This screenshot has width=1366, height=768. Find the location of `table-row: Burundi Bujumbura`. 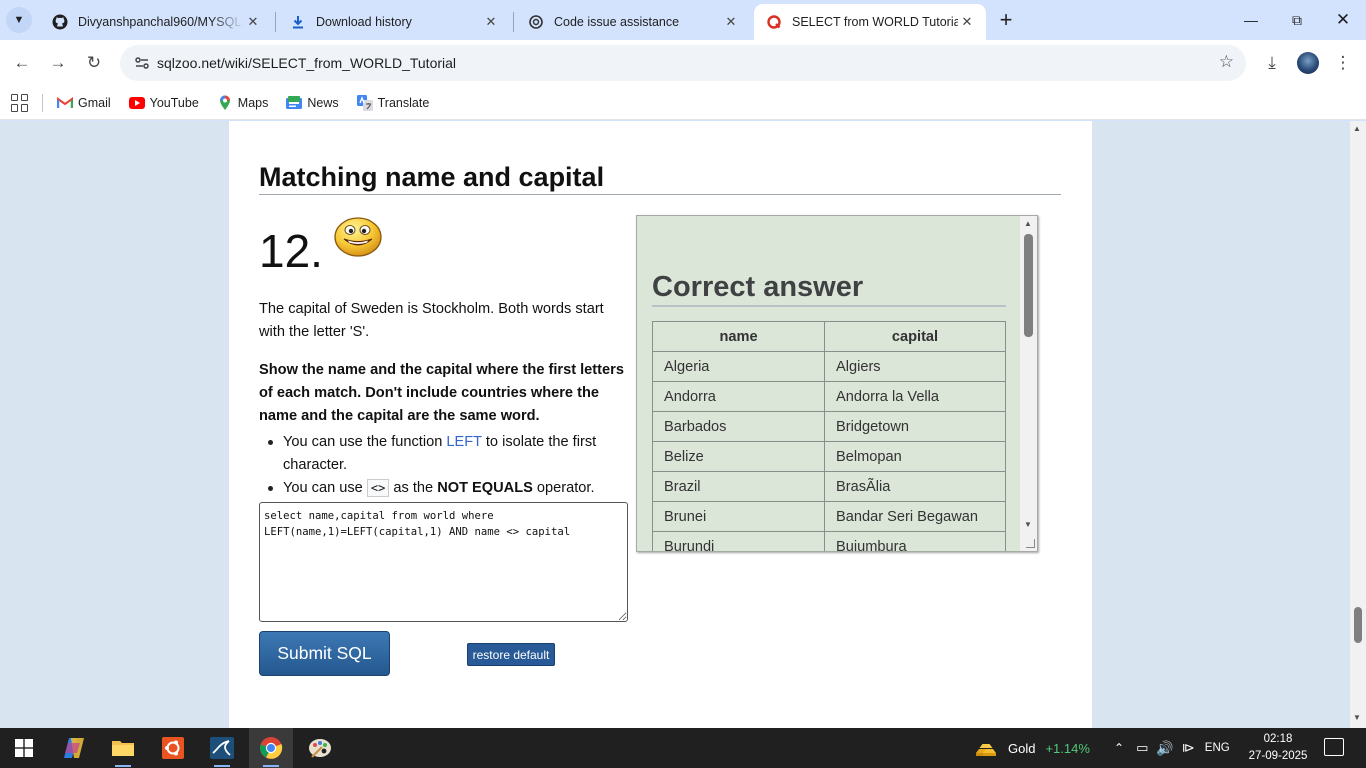

table-row: Burundi Bujumbura is located at coordinates (829, 541).